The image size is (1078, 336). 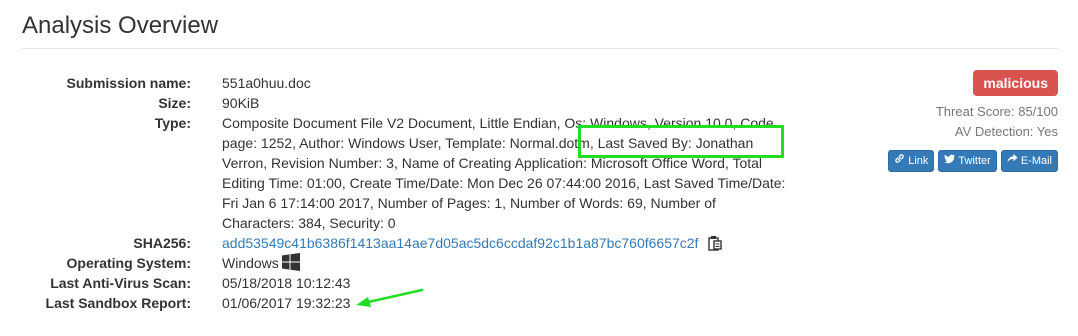 What do you see at coordinates (290, 262) in the screenshot?
I see `windows-icon` at bounding box center [290, 262].